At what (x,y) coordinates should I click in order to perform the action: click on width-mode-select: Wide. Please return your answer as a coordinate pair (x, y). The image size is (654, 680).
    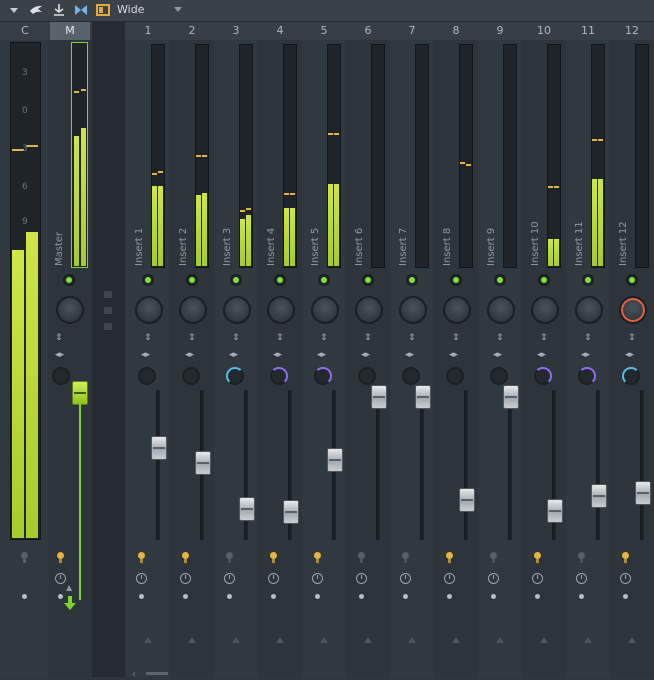
    Looking at the image, I should click on (130, 9).